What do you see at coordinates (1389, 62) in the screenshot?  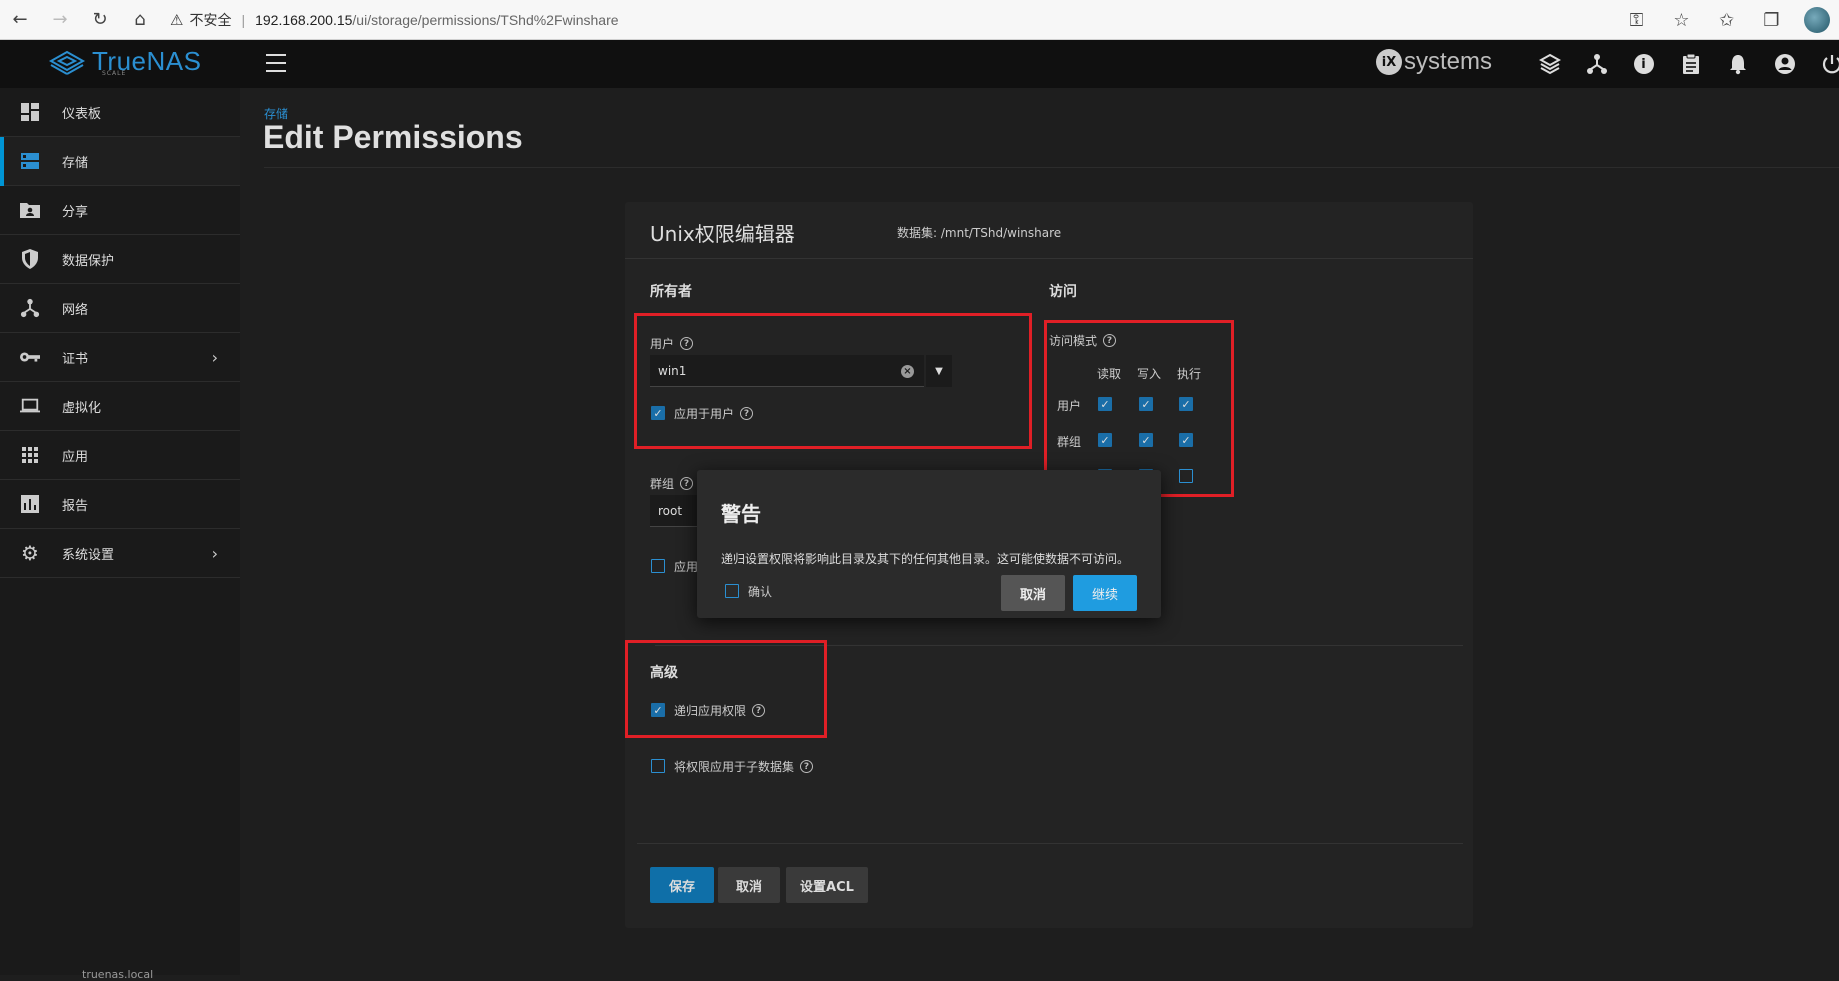 I see `ix-mark: iX` at bounding box center [1389, 62].